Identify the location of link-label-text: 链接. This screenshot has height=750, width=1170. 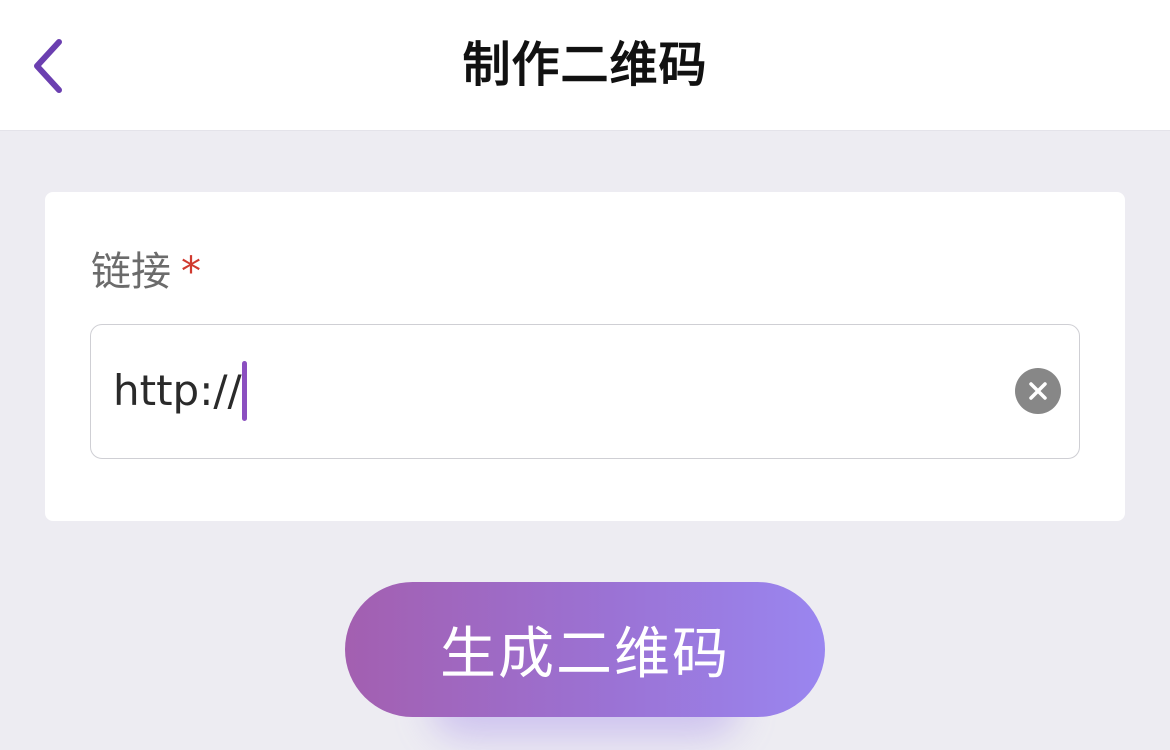
(131, 272).